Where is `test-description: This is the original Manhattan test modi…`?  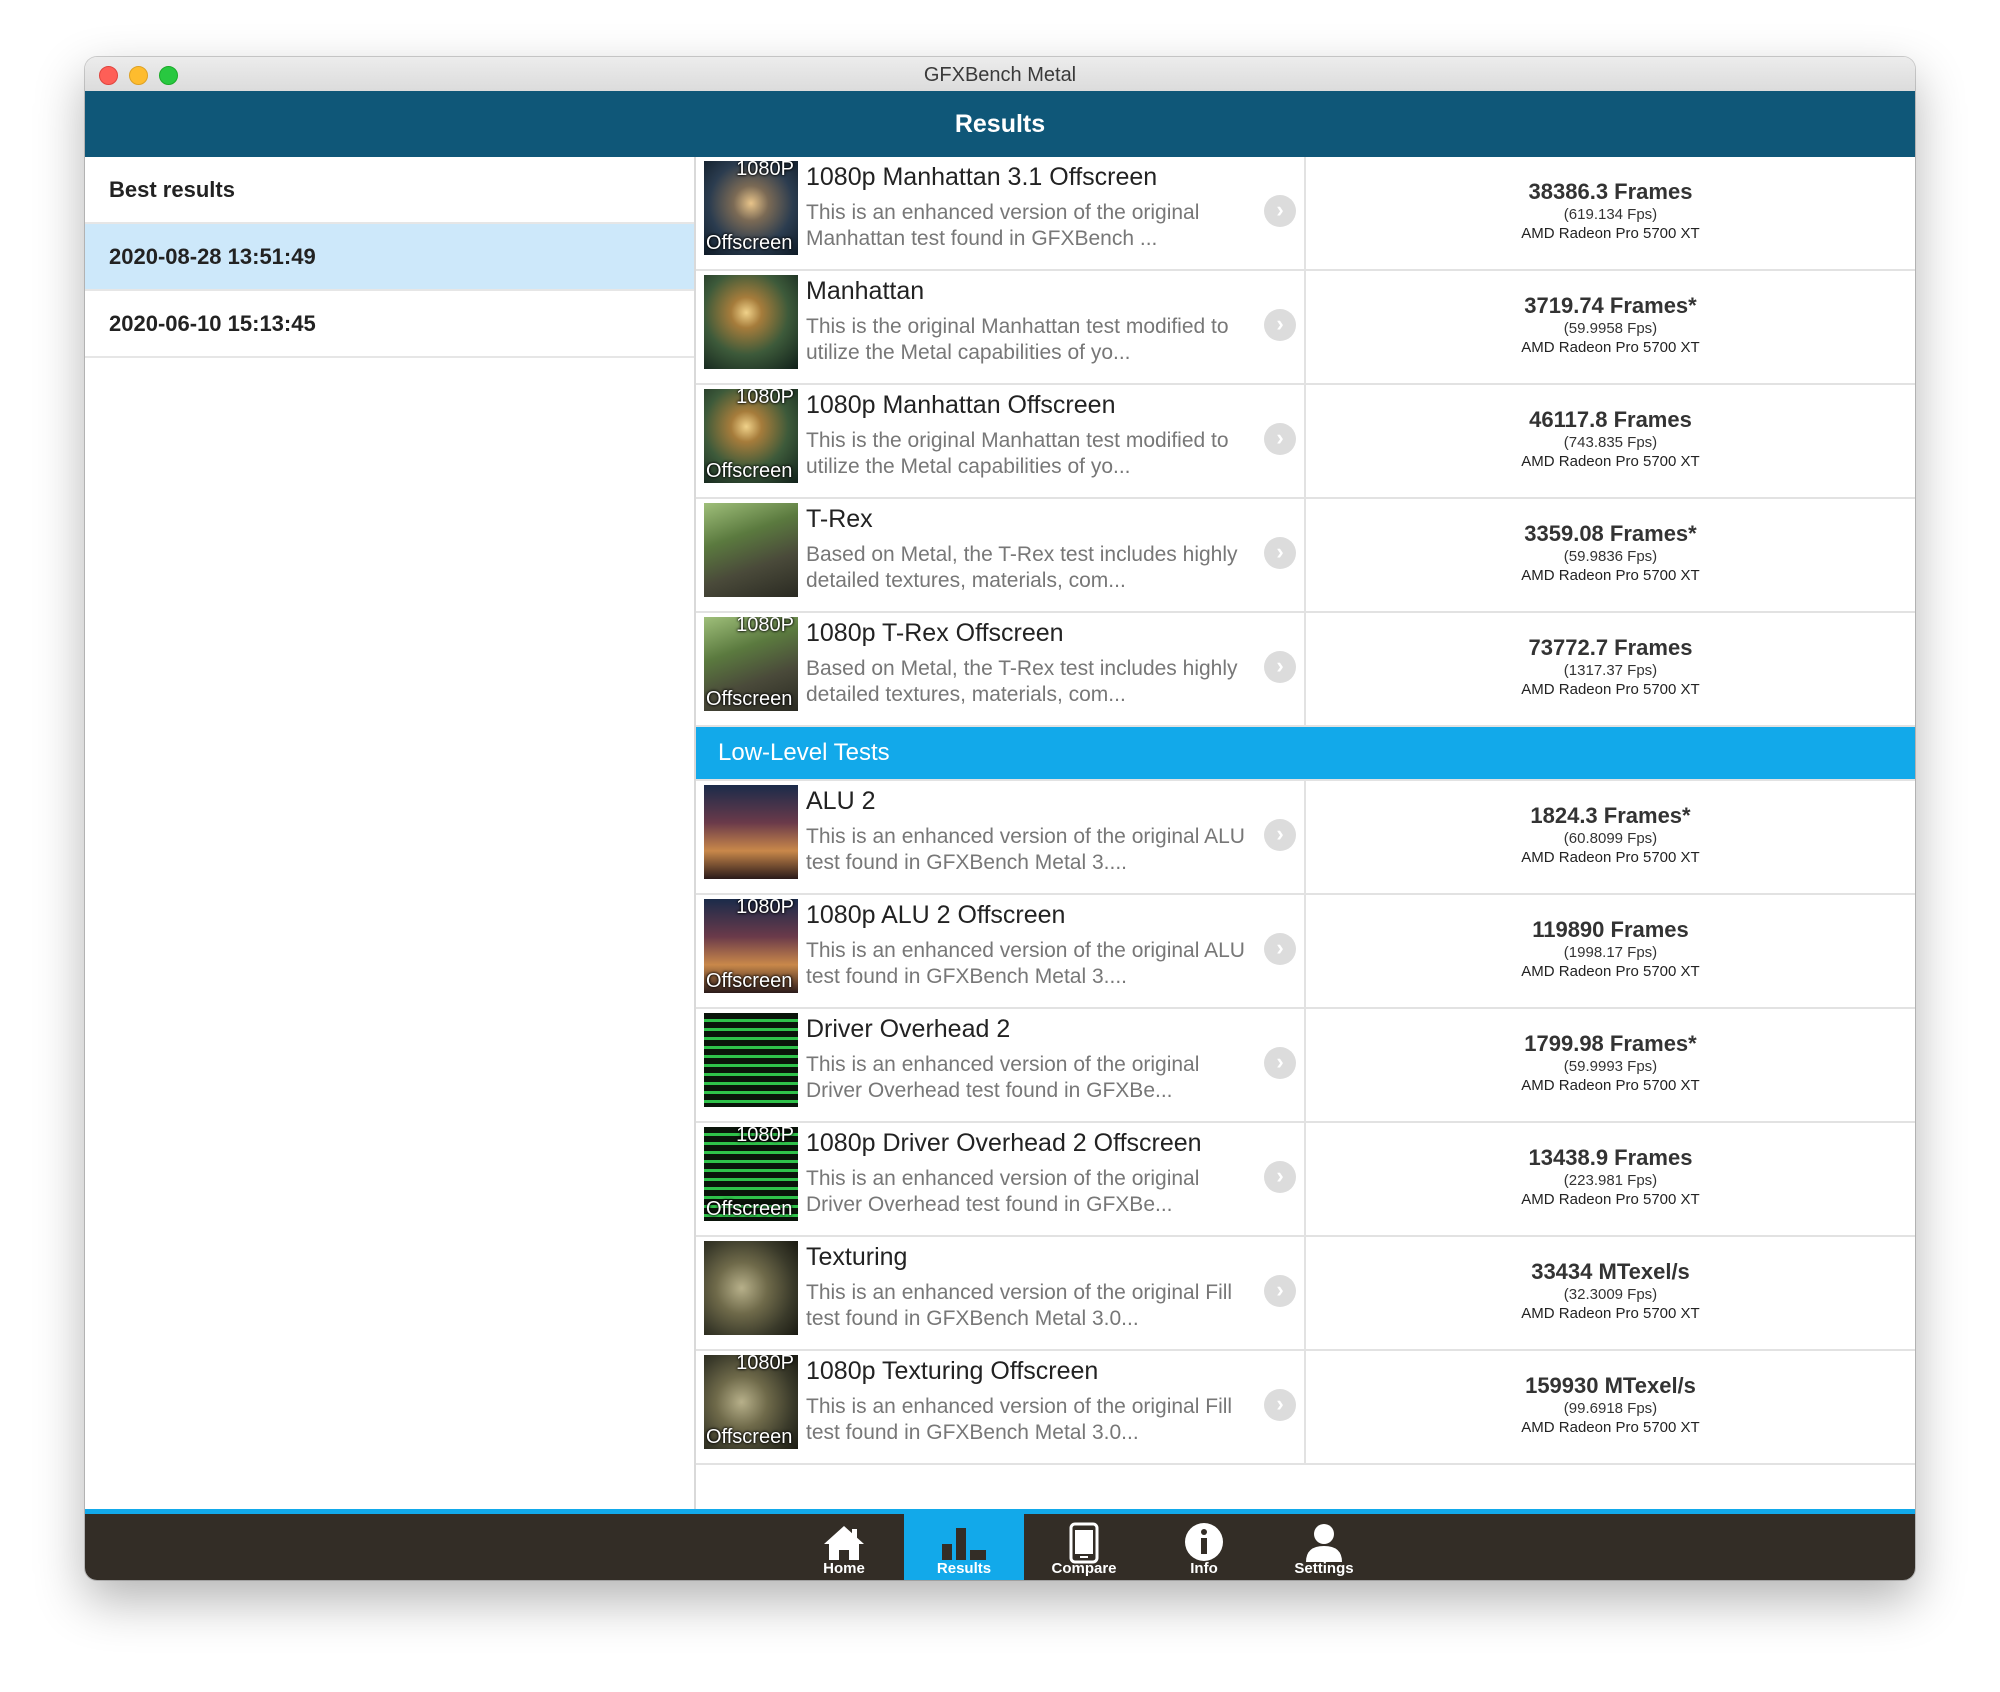 test-description: This is the original Manhattan test modi… is located at coordinates (1017, 453).